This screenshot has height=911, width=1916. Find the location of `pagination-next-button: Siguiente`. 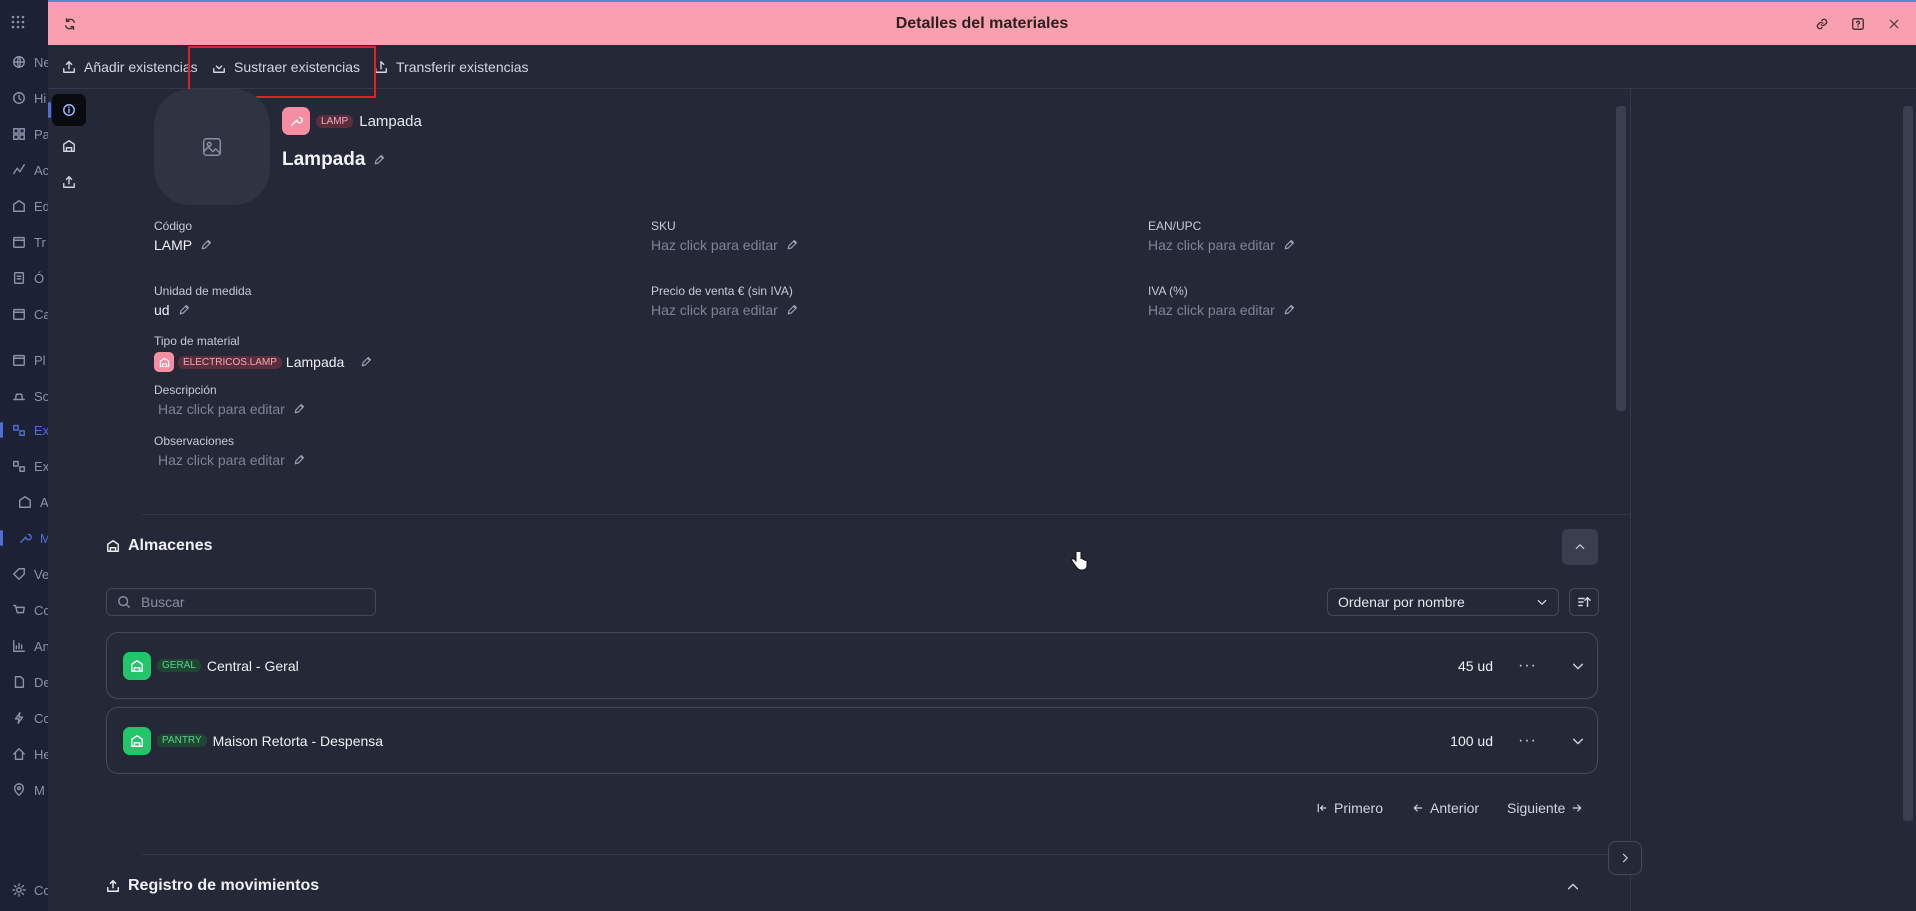

pagination-next-button: Siguiente is located at coordinates (1545, 808).